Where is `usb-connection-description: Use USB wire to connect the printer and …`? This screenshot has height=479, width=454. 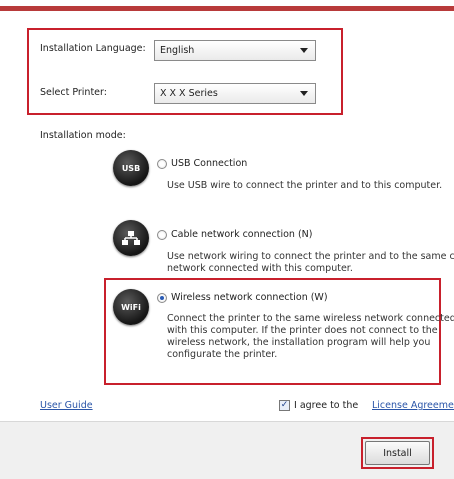 usb-connection-description: Use USB wire to connect the printer and … is located at coordinates (305, 185).